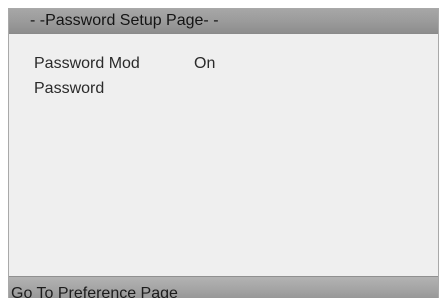 This screenshot has width=447, height=298. Describe the element at coordinates (223, 287) in the screenshot. I see `footer-bar: Go To Preference Page` at that location.